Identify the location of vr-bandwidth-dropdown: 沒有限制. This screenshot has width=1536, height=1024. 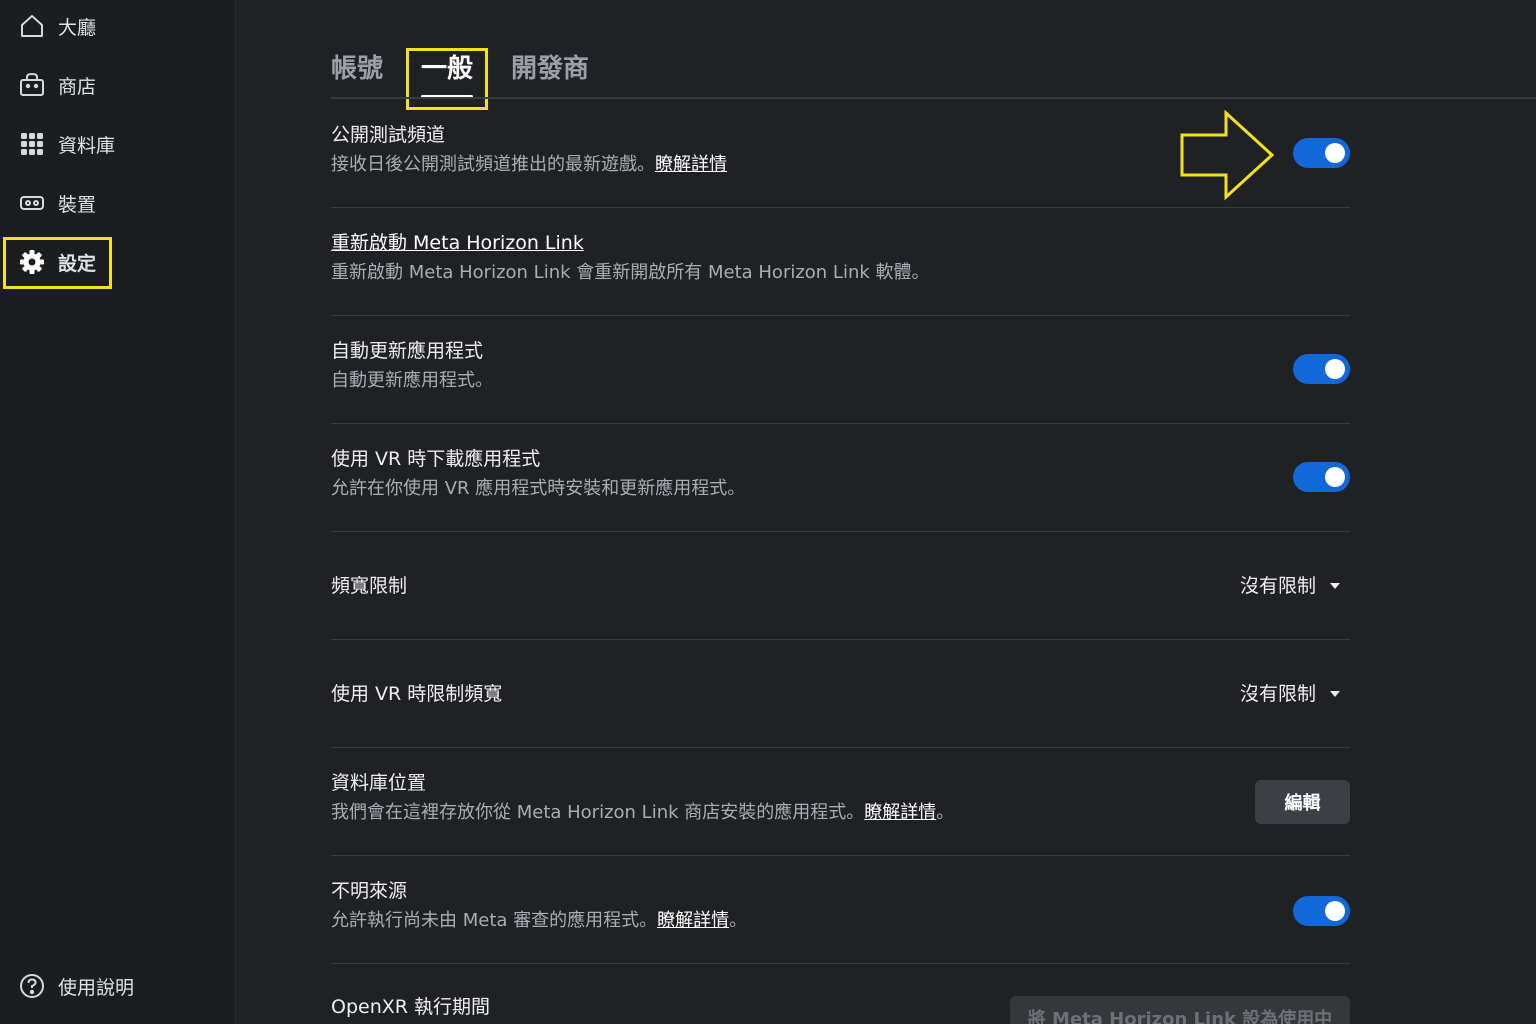
(1290, 694).